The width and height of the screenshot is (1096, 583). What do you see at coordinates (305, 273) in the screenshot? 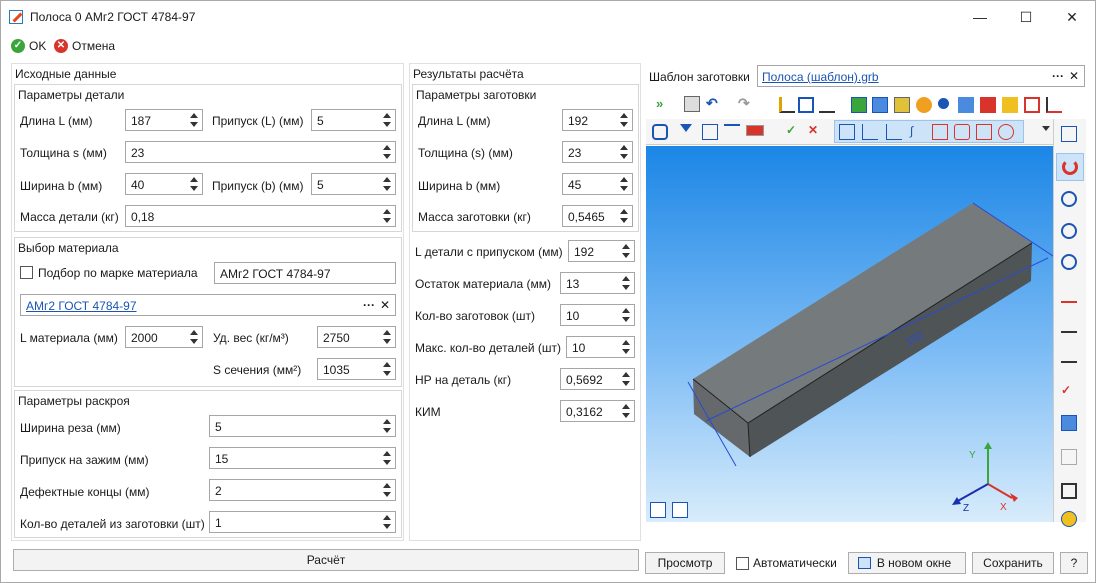
I see `grade-field: АМг2 ГОСТ 4784-97` at bounding box center [305, 273].